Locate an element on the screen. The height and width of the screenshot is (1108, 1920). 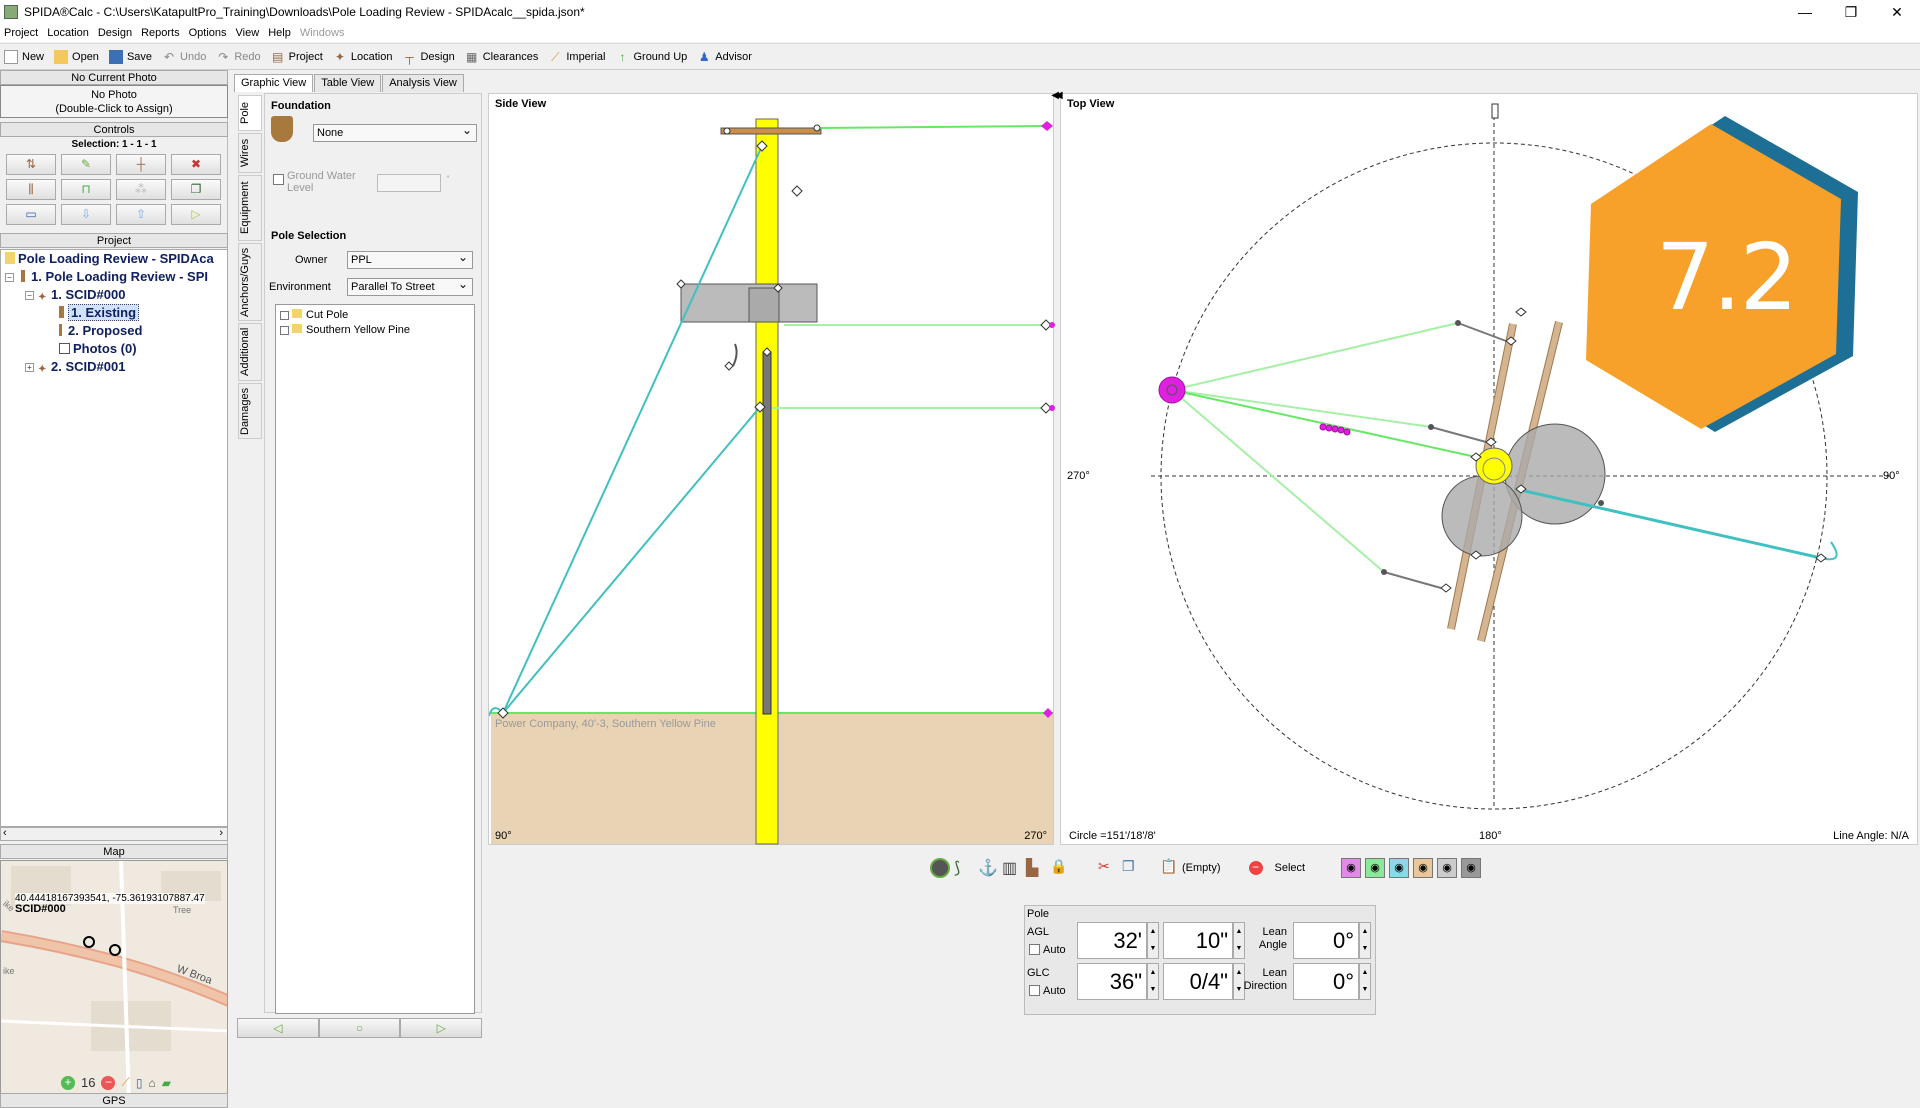
project-button: ▤ Project is located at coordinates (297, 57).